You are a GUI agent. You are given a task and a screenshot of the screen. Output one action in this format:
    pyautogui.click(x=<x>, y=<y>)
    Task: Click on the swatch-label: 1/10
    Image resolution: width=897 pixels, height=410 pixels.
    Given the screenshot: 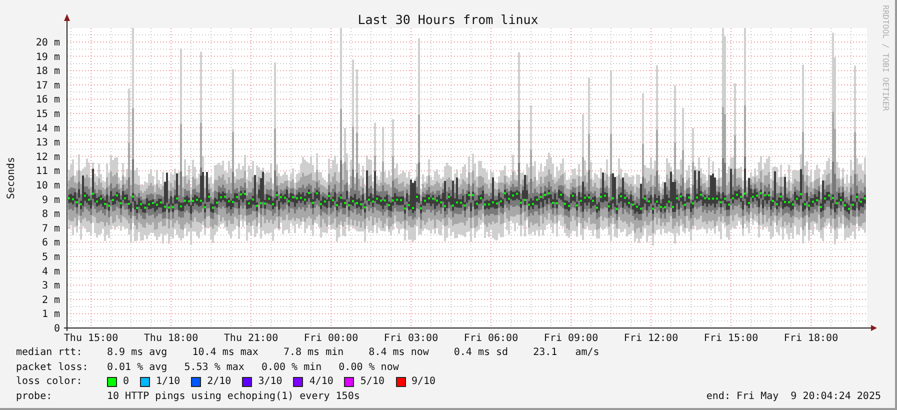 What is the action you would take?
    pyautogui.click(x=168, y=382)
    